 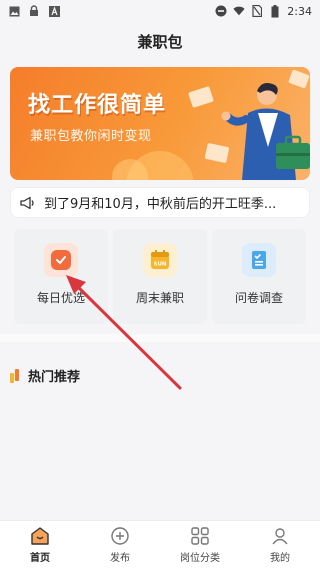 What do you see at coordinates (299, 11) in the screenshot?
I see `status-time: 2:34` at bounding box center [299, 11].